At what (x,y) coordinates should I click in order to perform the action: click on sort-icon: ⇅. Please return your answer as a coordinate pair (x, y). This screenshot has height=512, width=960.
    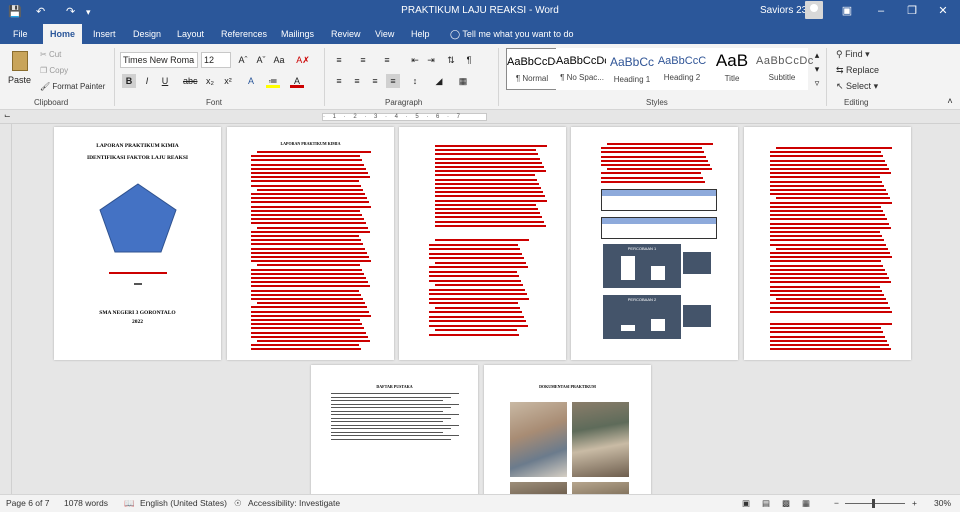
    Looking at the image, I should click on (451, 60).